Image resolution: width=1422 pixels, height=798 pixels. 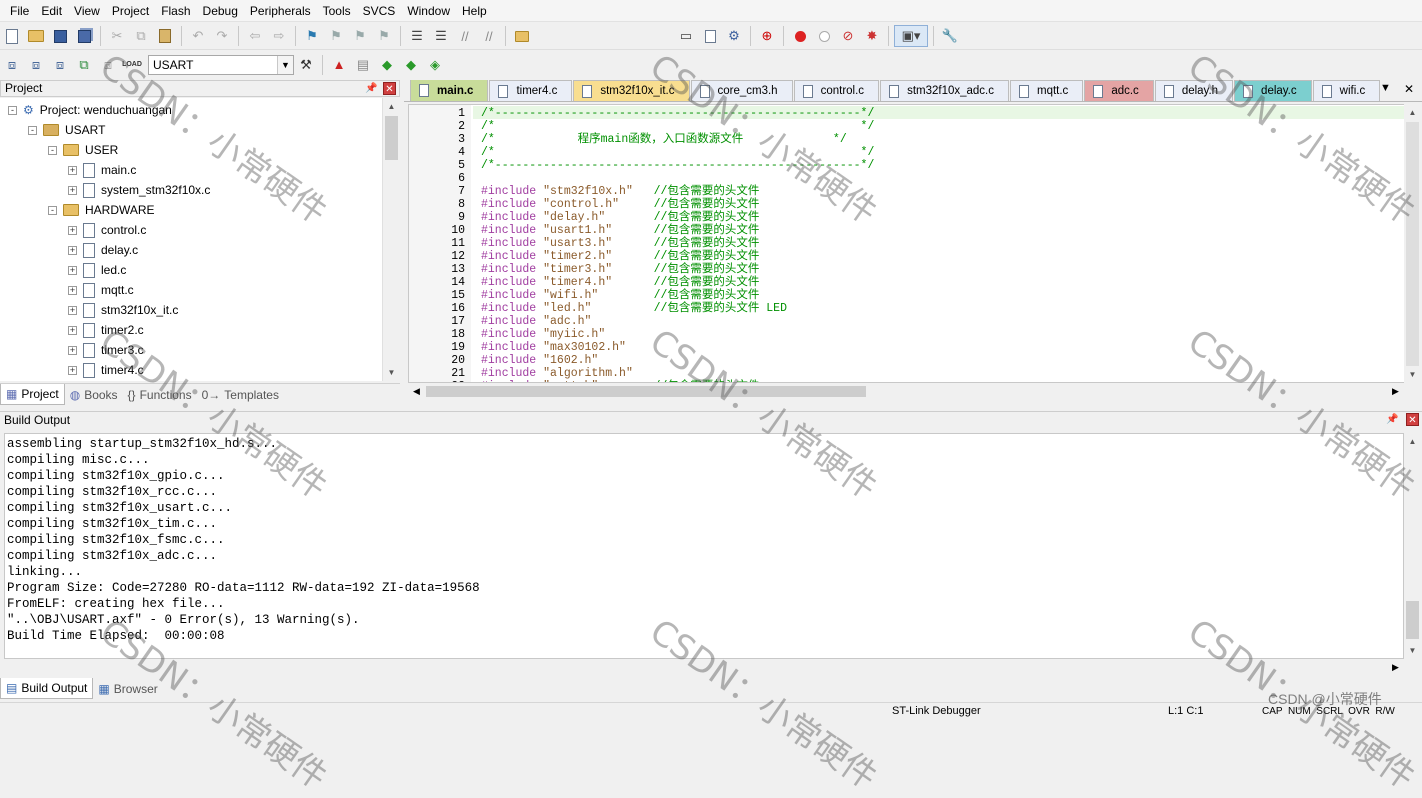 What do you see at coordinates (384, 36) in the screenshot?
I see `clear-bookmarks-icon: ⚑` at bounding box center [384, 36].